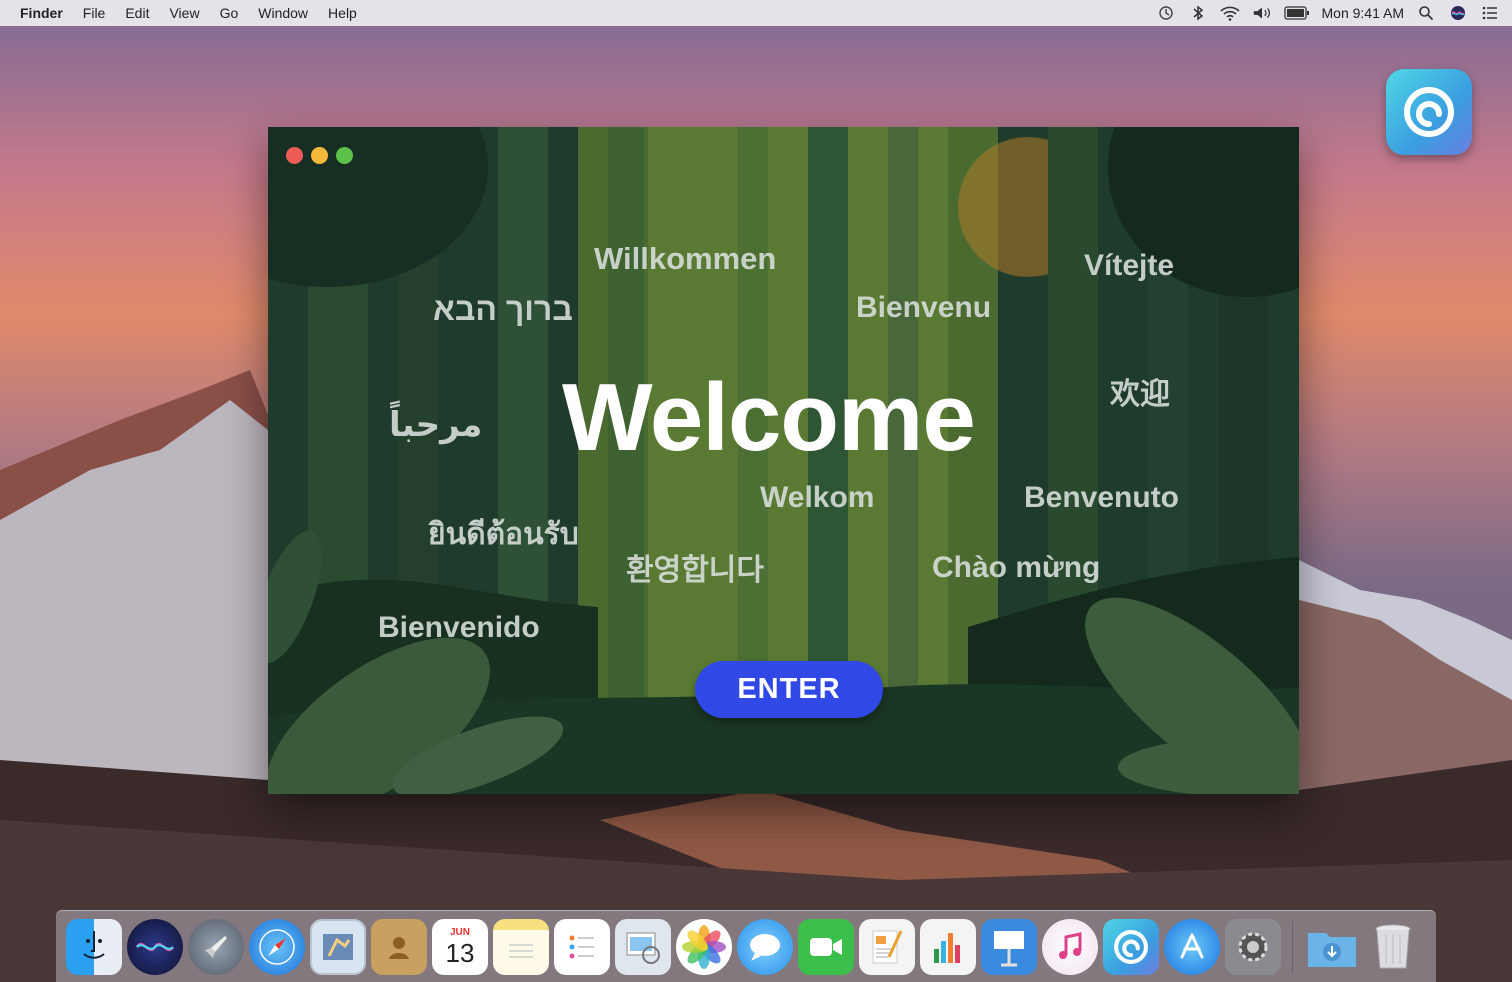 This screenshot has height=982, width=1512. I want to click on greeting-dutch: Welkom, so click(817, 497).